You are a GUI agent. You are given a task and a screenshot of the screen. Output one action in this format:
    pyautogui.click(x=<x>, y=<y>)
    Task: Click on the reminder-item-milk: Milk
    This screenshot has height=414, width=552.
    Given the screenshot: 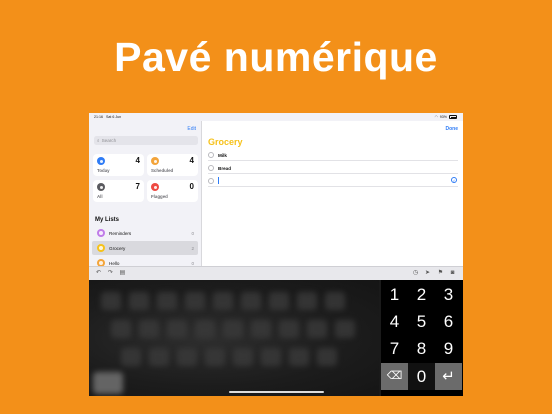 What is the action you would take?
    pyautogui.click(x=333, y=155)
    